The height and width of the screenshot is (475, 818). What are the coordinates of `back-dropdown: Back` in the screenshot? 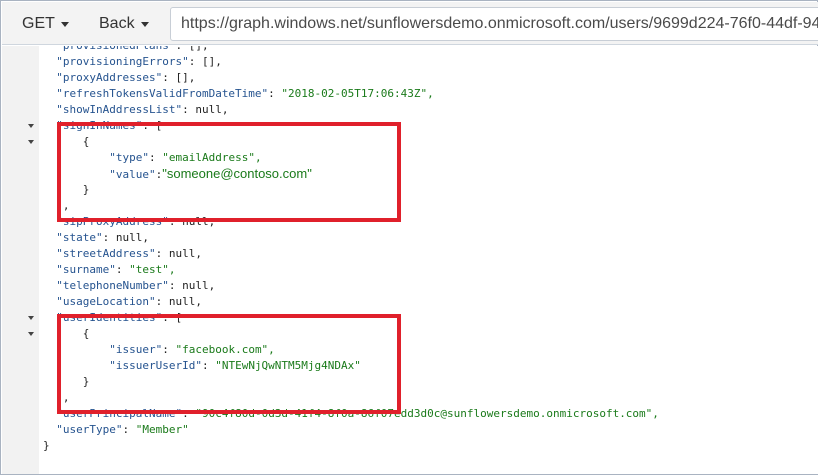 It's located at (125, 24).